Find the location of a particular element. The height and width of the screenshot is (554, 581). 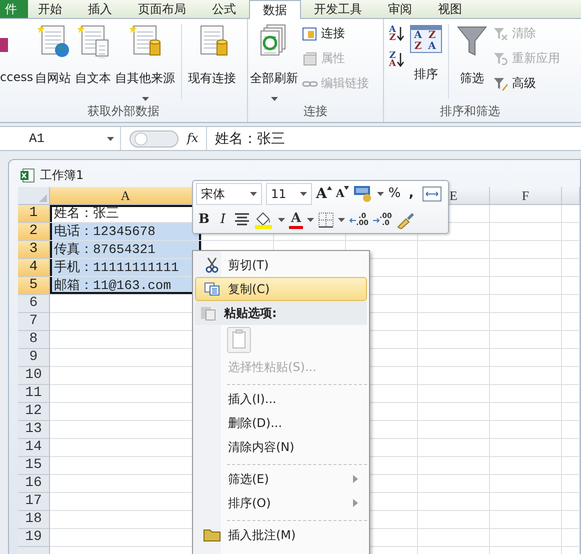

sort-descending-button: Z A is located at coordinates (396, 60).